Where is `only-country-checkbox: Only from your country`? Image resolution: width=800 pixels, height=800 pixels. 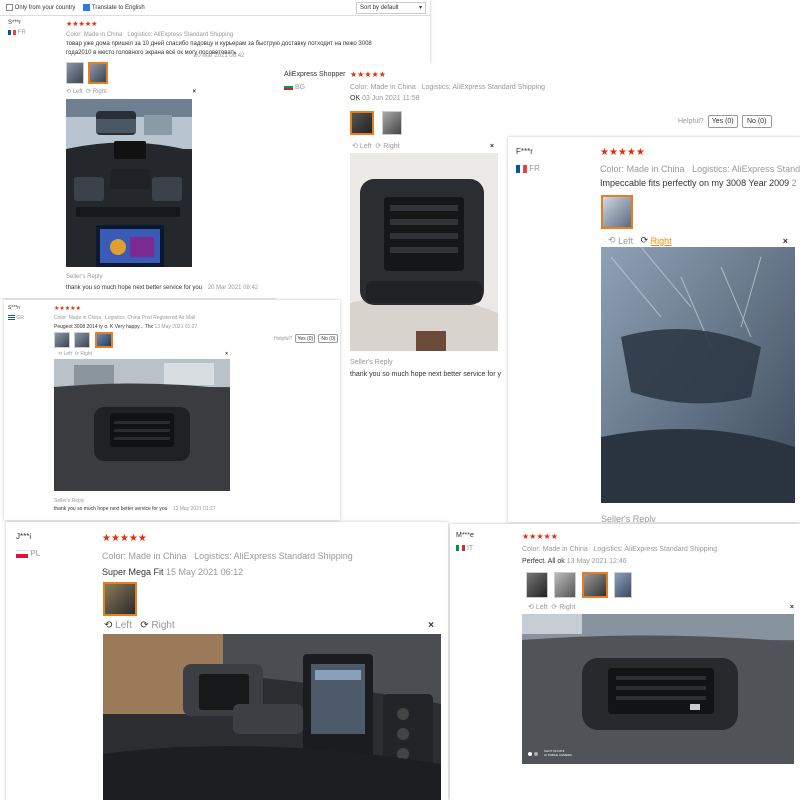
only-country-checkbox: Only from your country is located at coordinates (41, 7).